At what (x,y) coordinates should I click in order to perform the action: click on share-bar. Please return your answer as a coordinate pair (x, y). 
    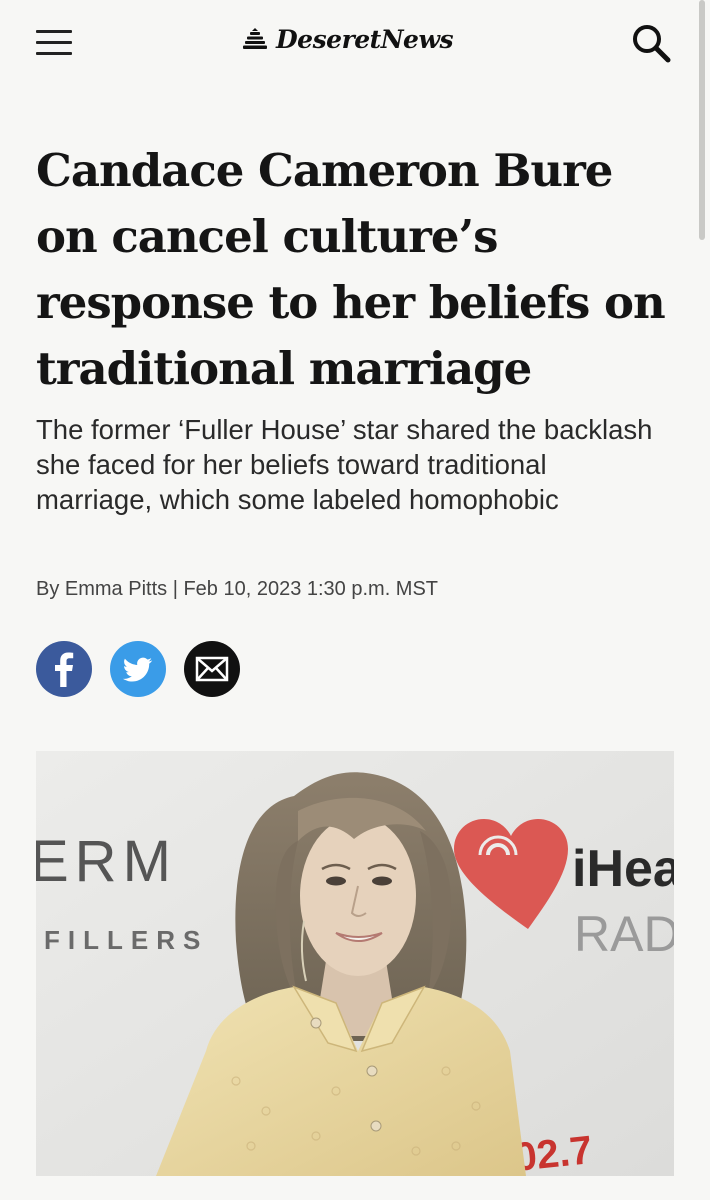
    Looking at the image, I should click on (138, 669).